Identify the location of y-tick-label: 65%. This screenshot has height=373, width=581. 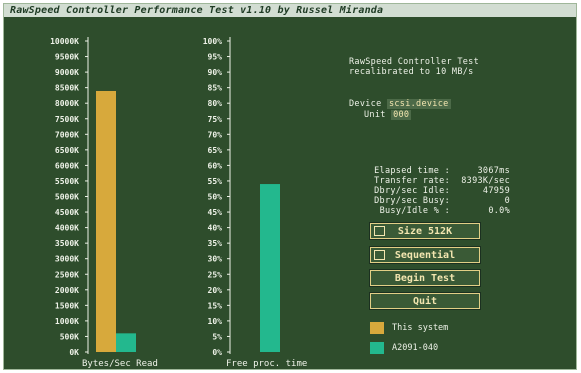
(215, 150).